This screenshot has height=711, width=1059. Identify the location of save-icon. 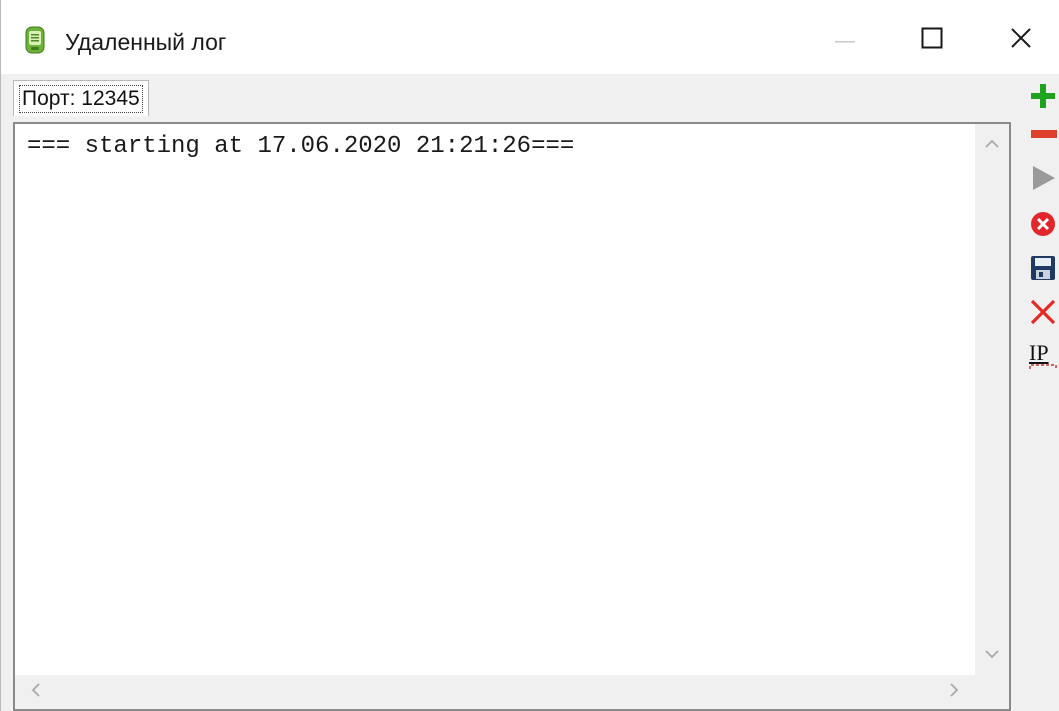
(1043, 270).